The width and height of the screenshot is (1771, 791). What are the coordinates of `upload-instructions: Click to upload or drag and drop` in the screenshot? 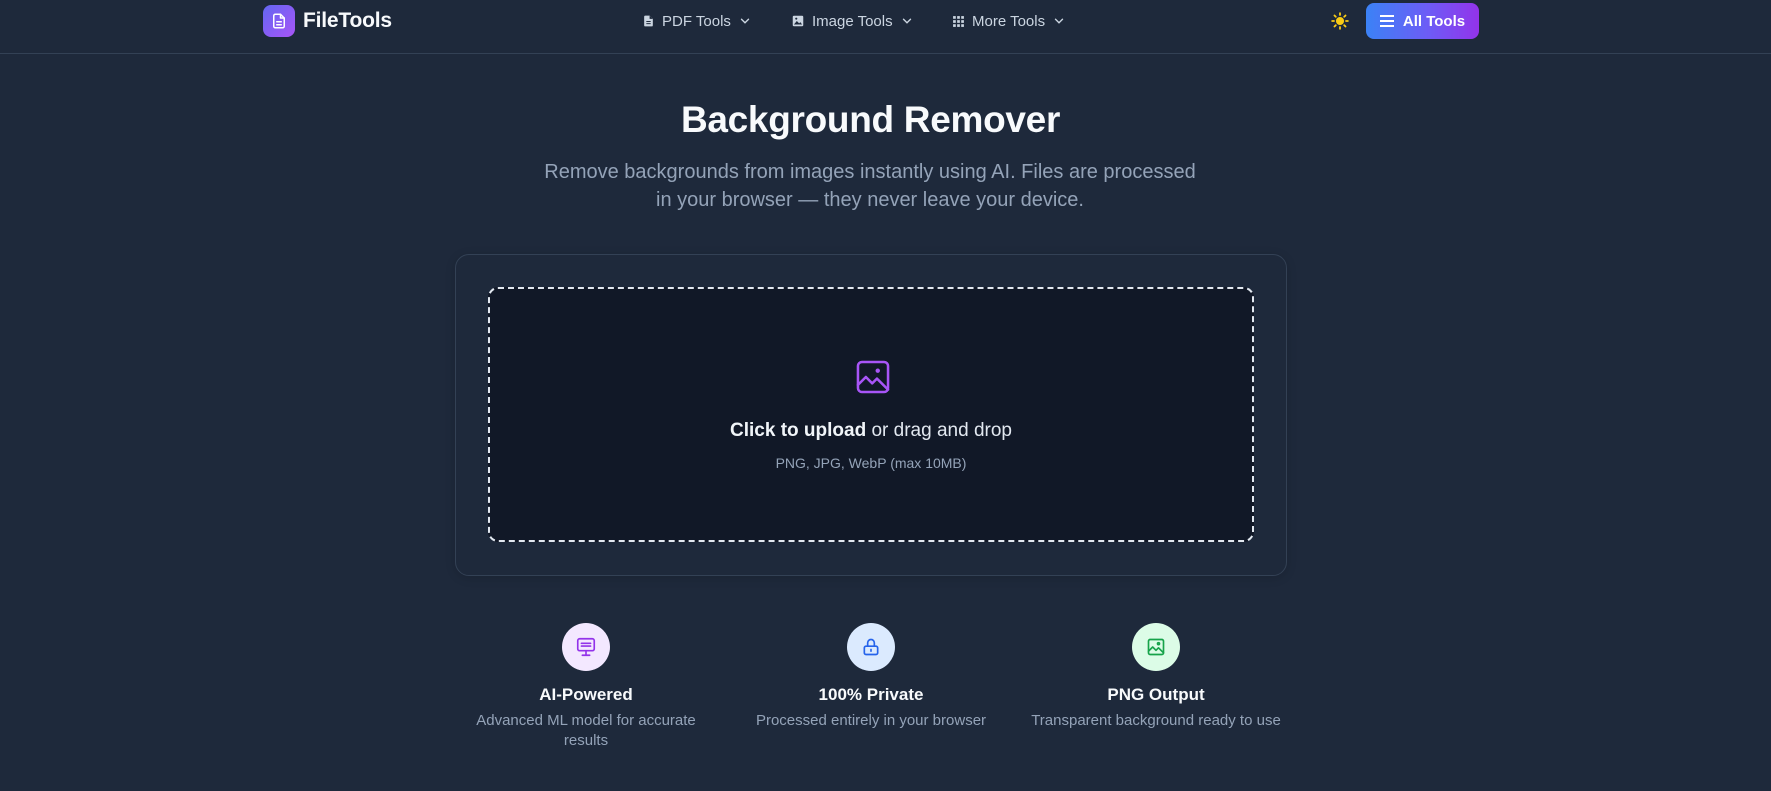 It's located at (871, 431).